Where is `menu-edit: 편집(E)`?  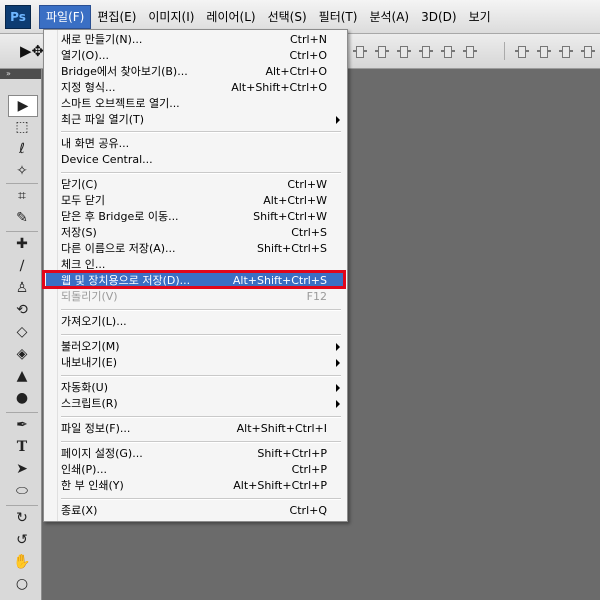
menu-edit: 편집(E) is located at coordinates (116, 17).